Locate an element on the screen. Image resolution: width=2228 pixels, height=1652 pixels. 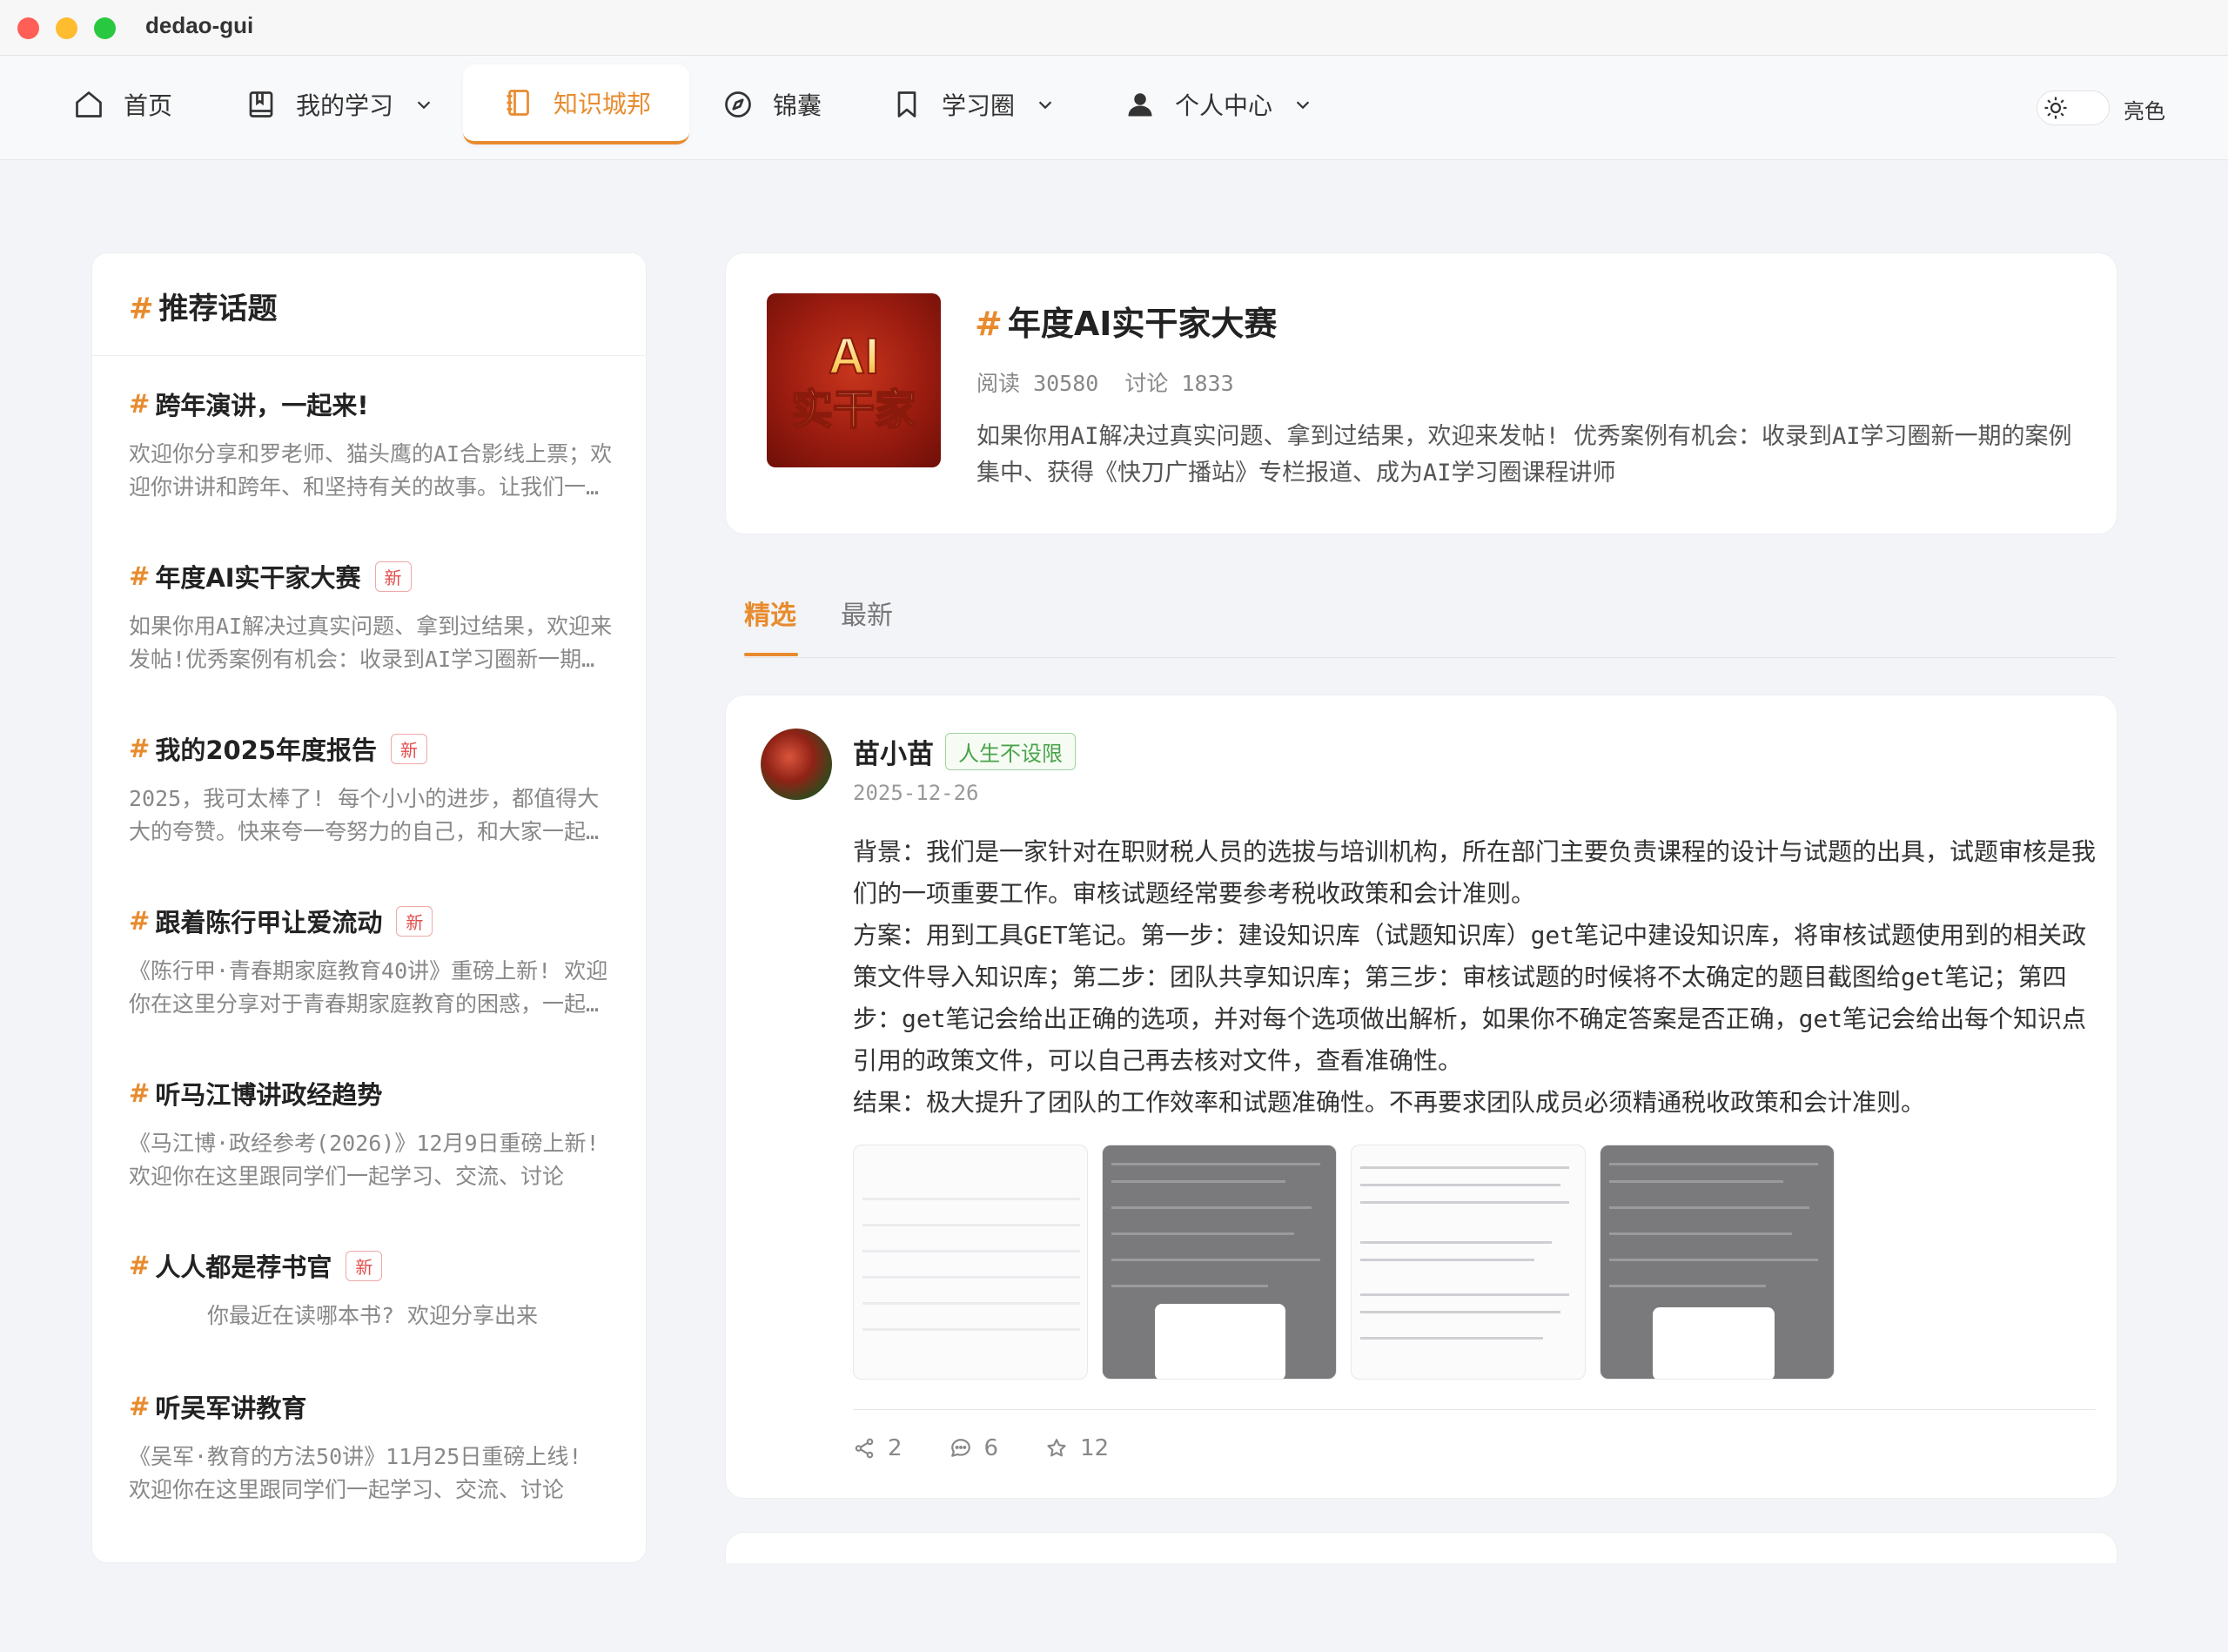
discussions-label: 讨论 is located at coordinates (1147, 384).